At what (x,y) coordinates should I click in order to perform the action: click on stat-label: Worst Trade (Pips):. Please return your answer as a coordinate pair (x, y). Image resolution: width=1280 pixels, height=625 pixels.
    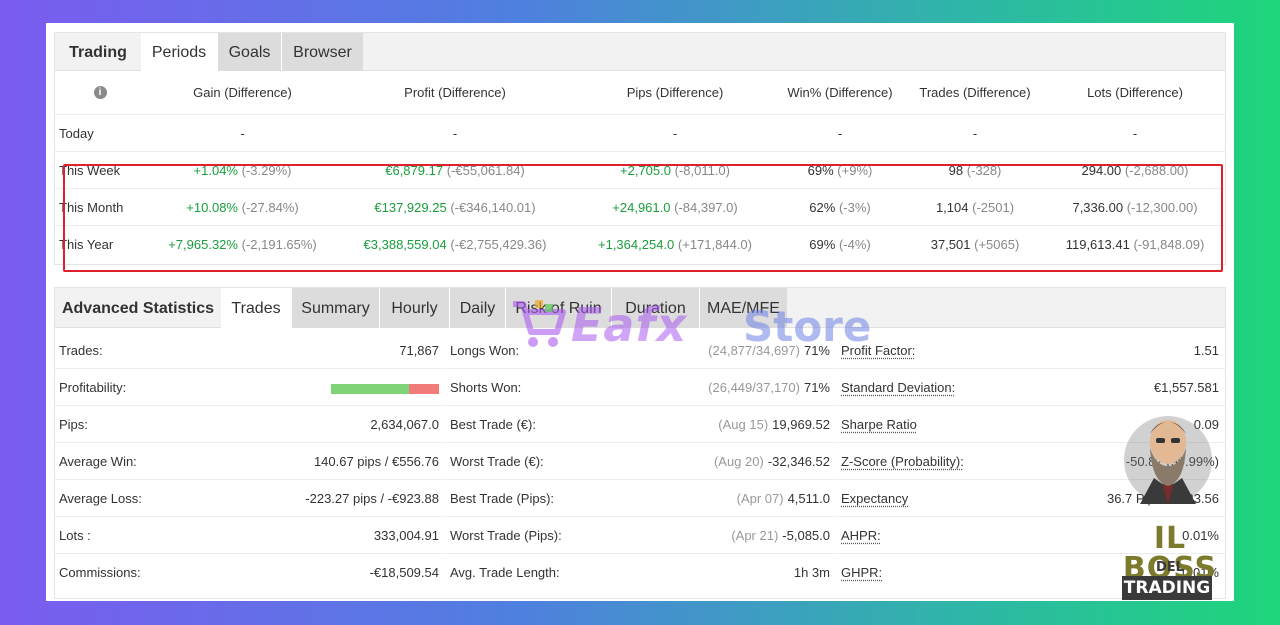
    Looking at the image, I should click on (506, 535).